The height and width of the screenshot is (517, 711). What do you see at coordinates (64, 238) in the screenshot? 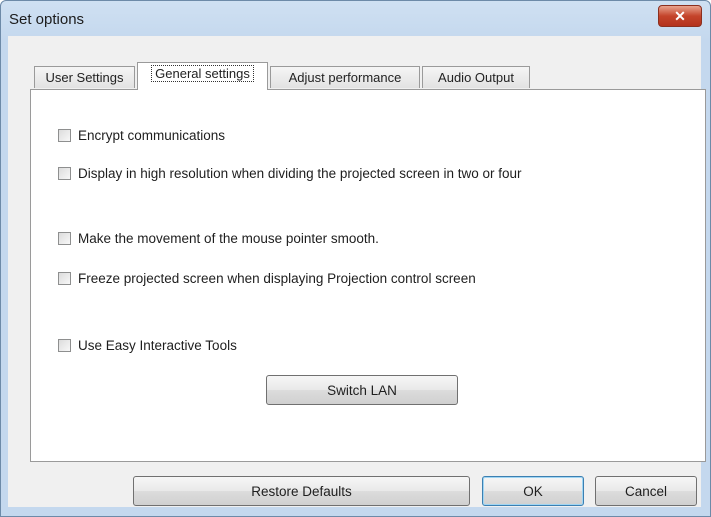
I see `smooth-pointer-checkbox` at bounding box center [64, 238].